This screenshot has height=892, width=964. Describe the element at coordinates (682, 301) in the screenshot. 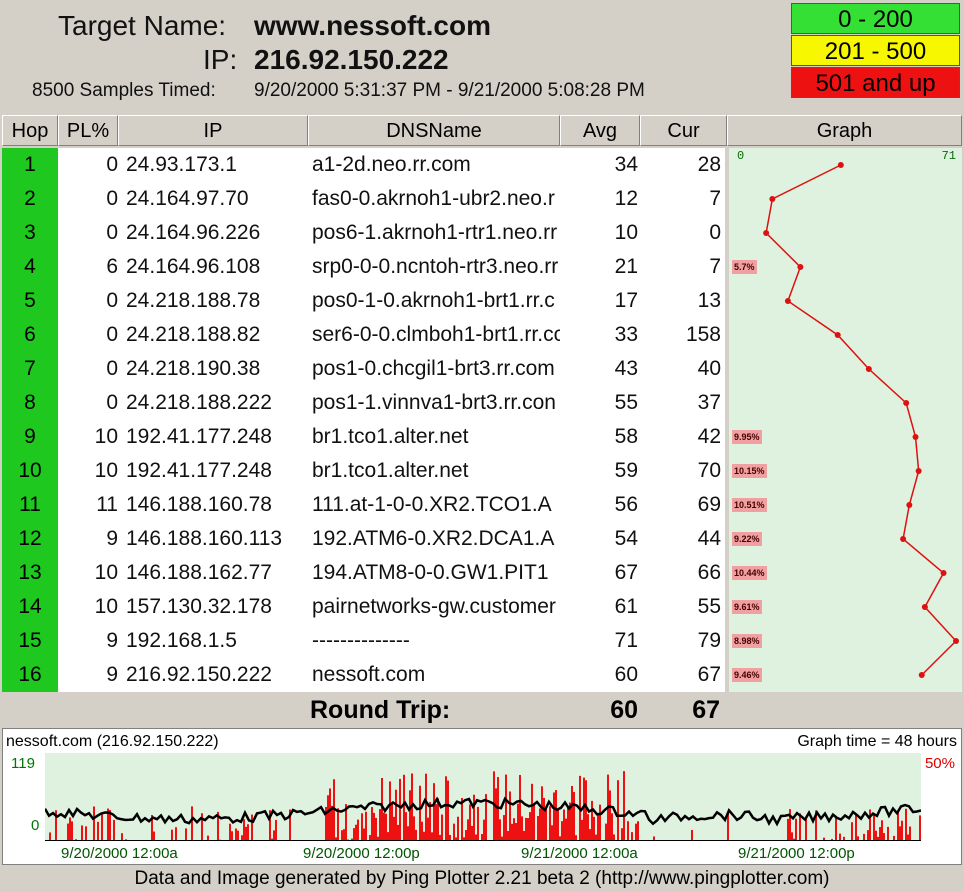

I see `cur-latency: 13` at that location.